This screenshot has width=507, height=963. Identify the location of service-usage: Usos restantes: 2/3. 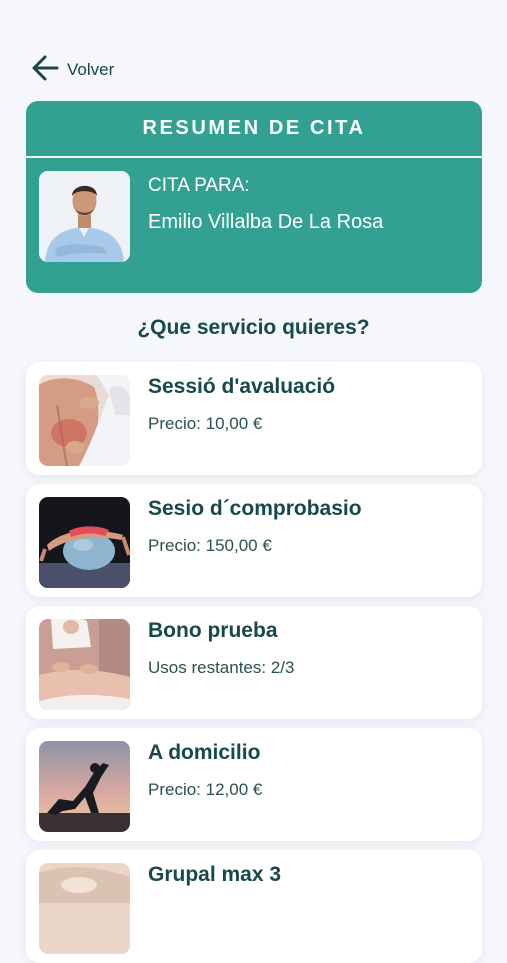
(221, 667).